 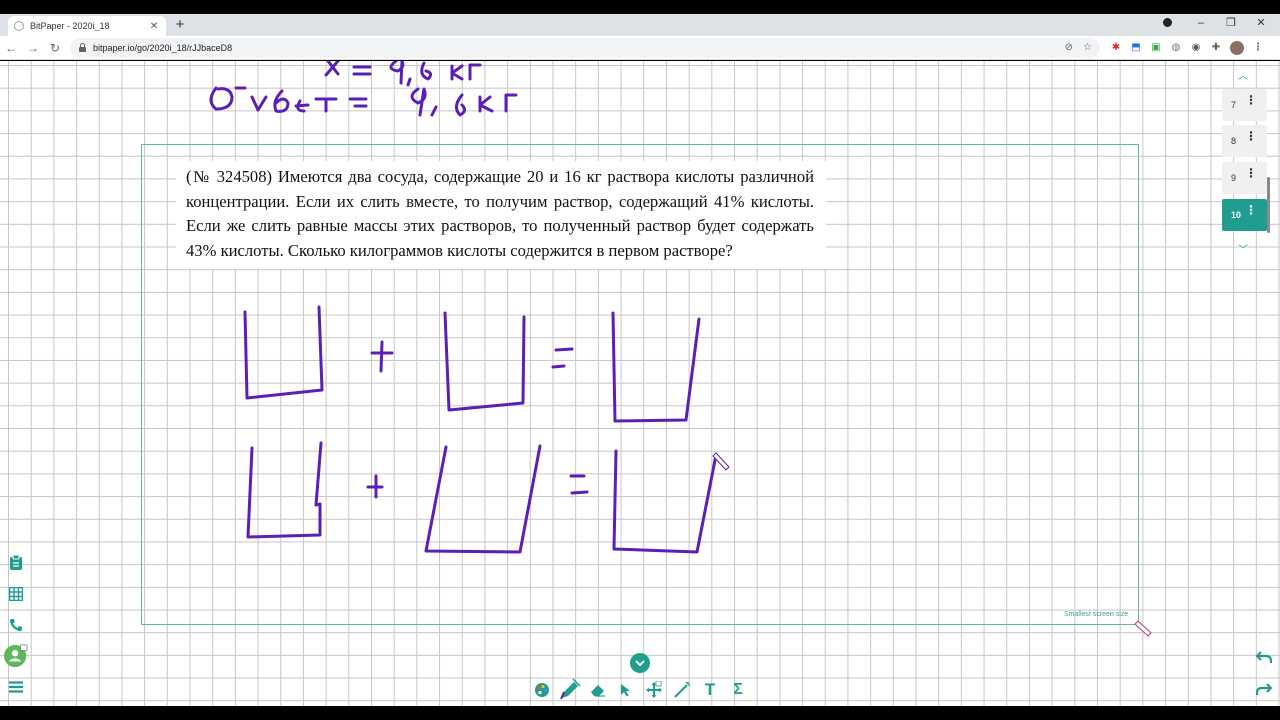 I want to click on pages-scrollbar, so click(x=1268, y=205).